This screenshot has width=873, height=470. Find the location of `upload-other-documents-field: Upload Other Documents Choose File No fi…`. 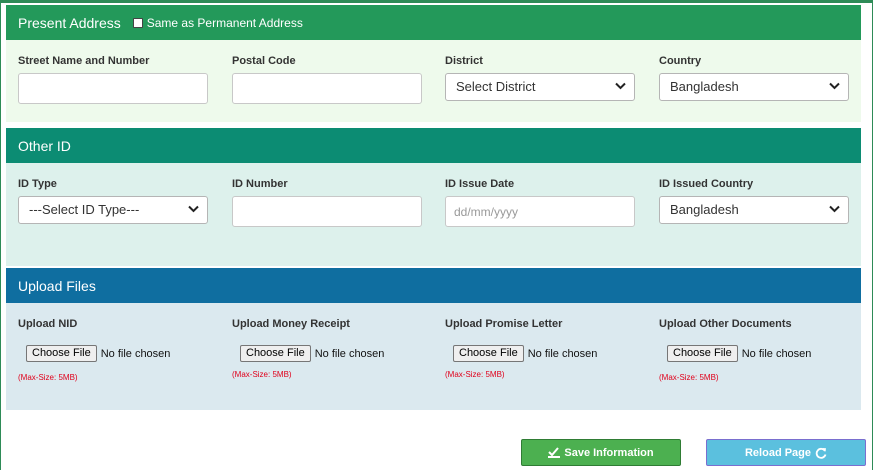

upload-other-documents-field: Upload Other Documents Choose File No fi… is located at coordinates (759, 358).